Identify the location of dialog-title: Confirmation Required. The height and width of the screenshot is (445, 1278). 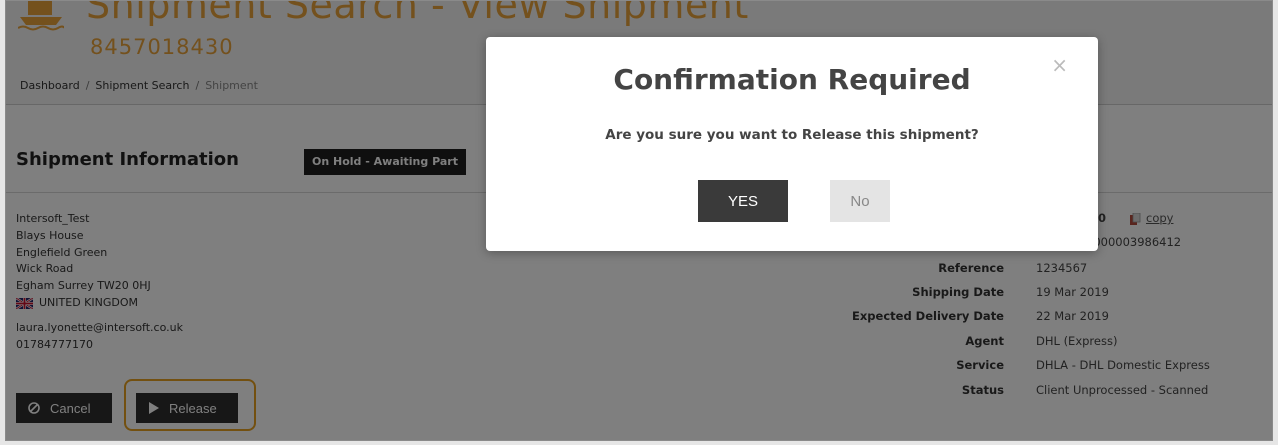
(792, 79).